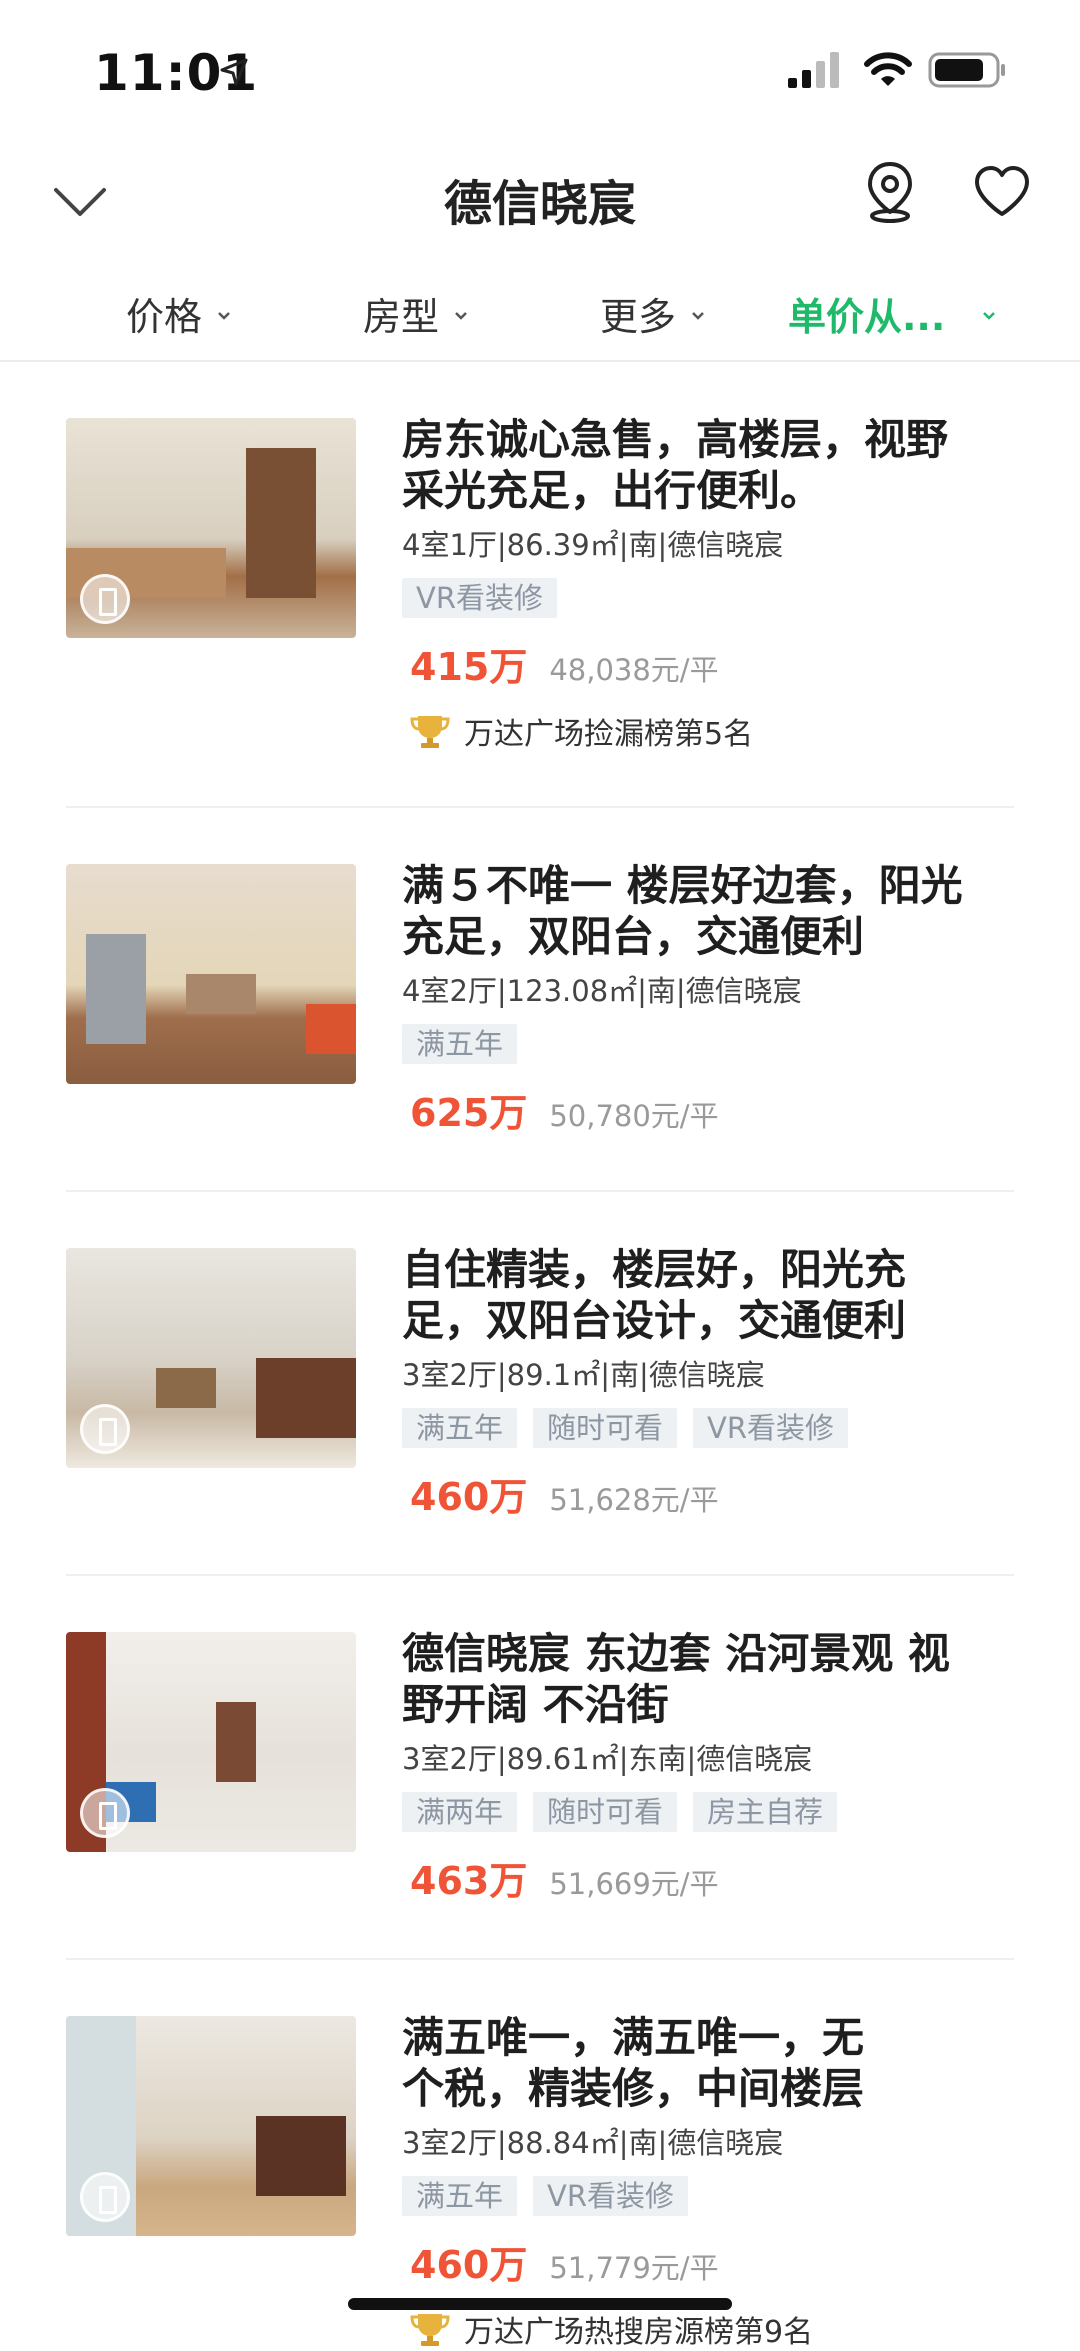 This screenshot has height=2351, width=1080. Describe the element at coordinates (966, 70) in the screenshot. I see `battery-icon` at that location.